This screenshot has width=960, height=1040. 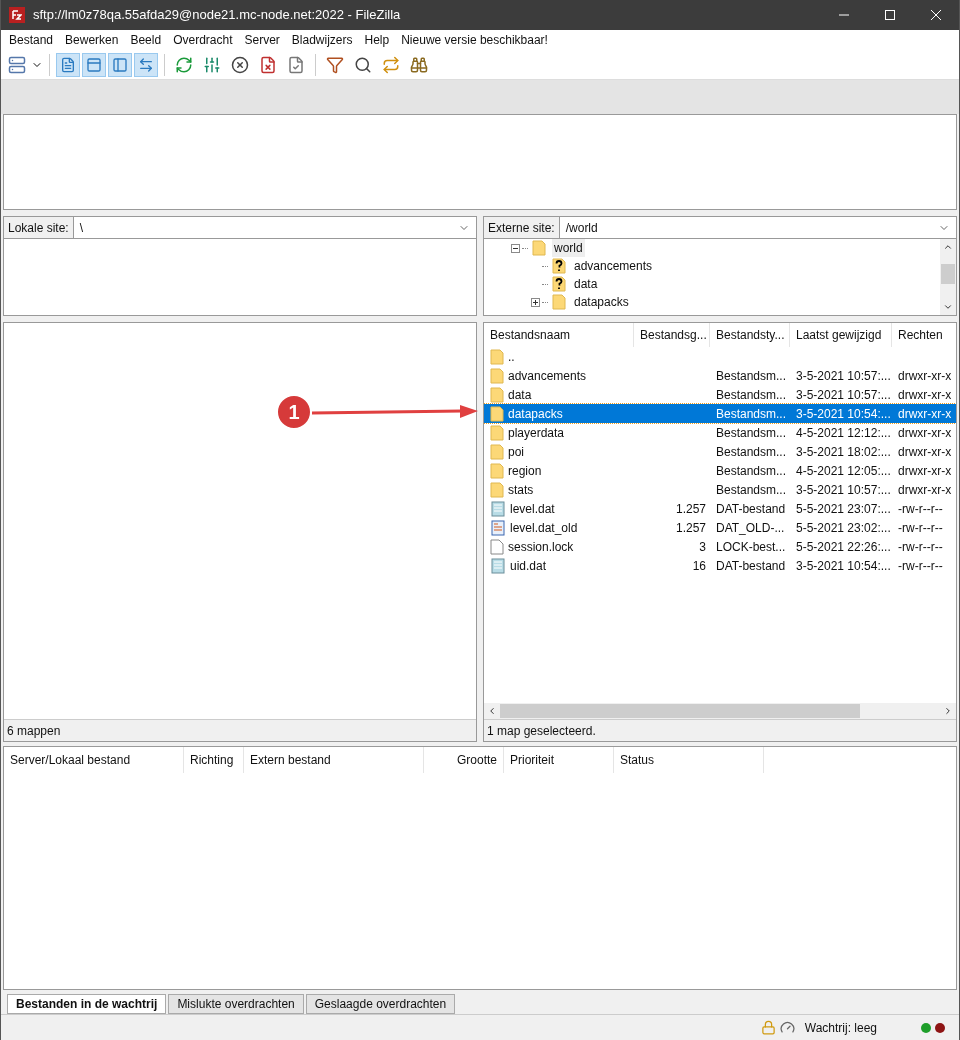 I want to click on scroll-down-icon, so click(x=948, y=307).